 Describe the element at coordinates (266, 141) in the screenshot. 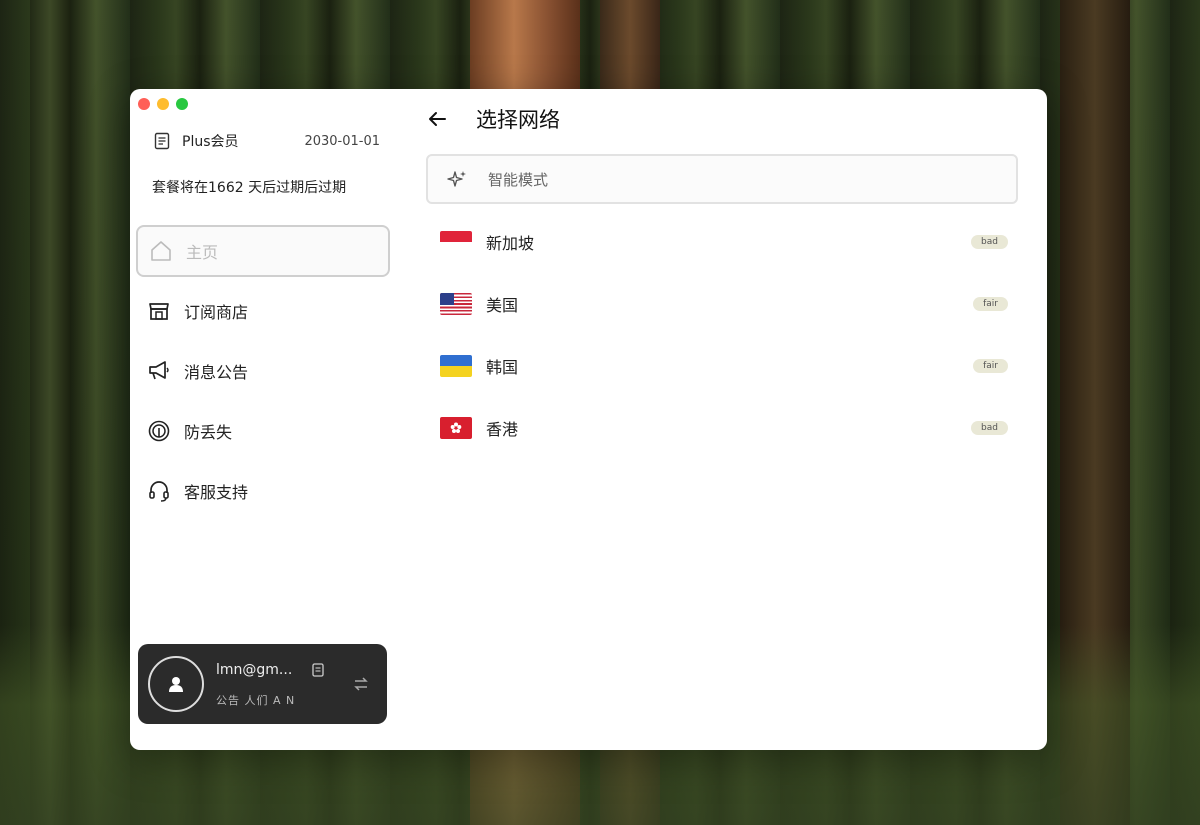

I see `plan-info: Plus会员 2030-01-01` at that location.